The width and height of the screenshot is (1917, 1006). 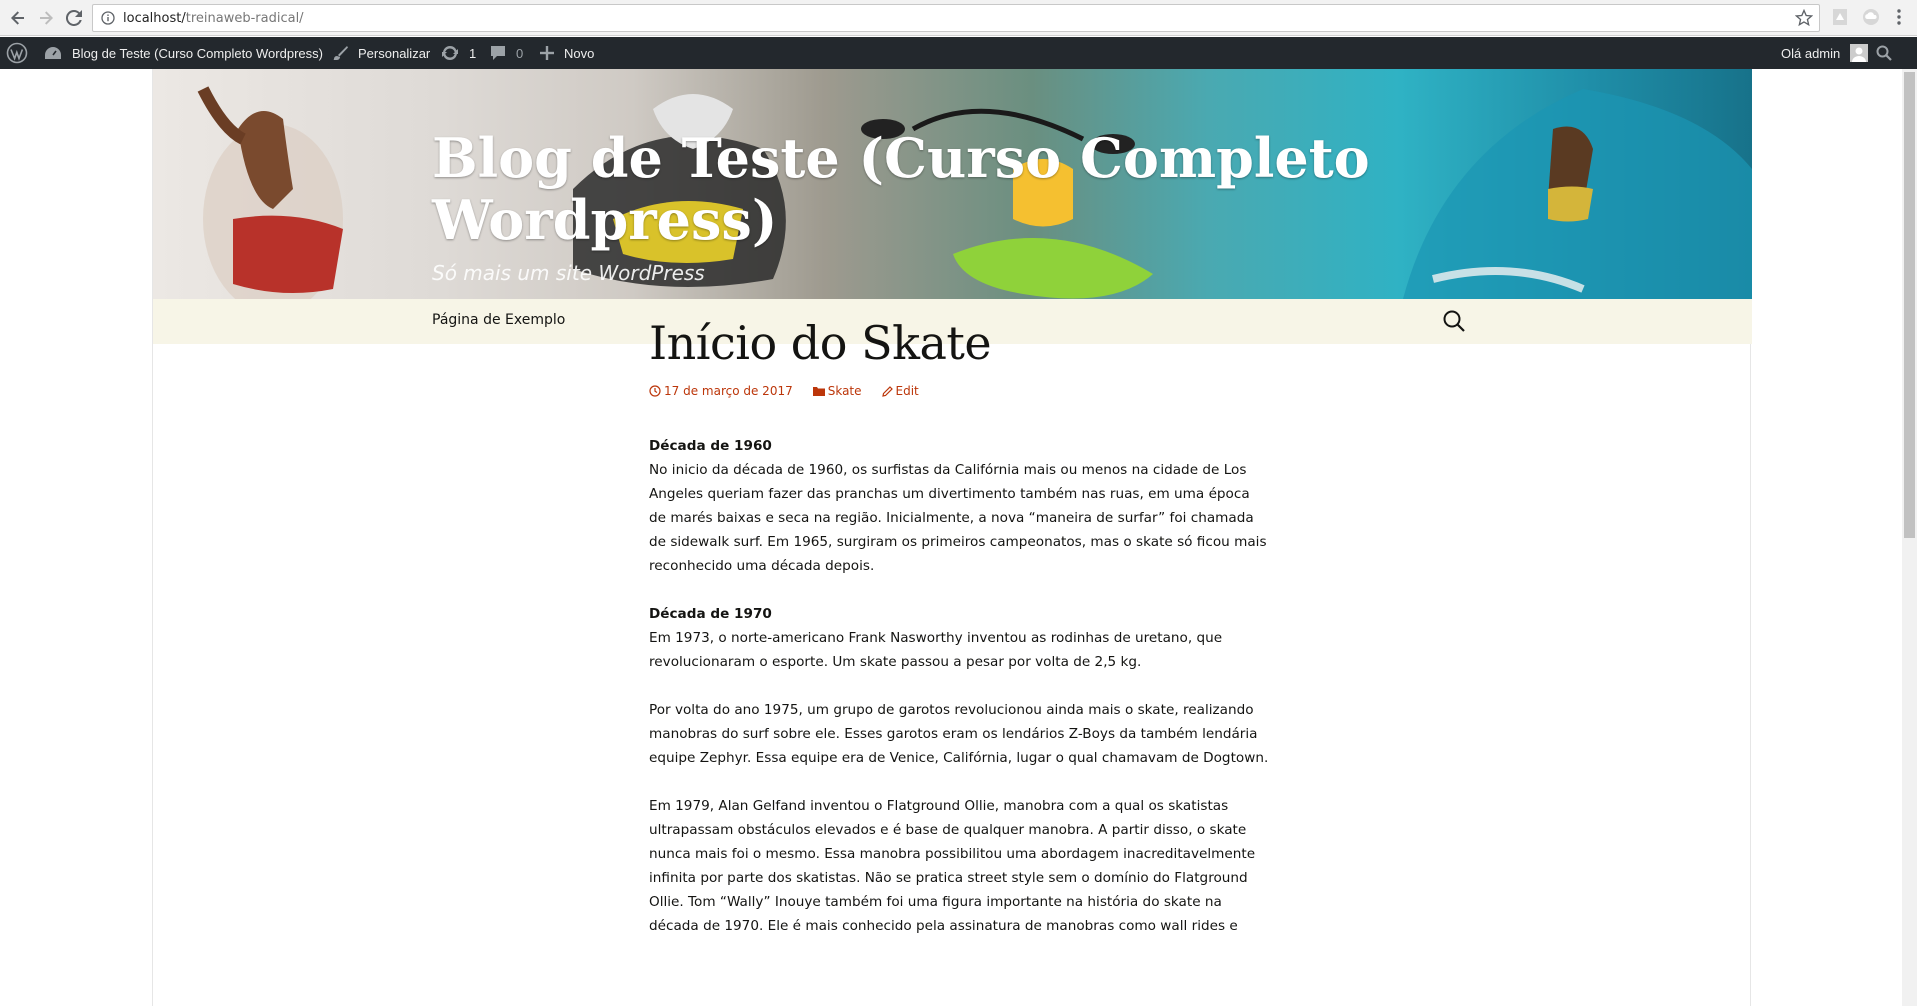 I want to click on arrow-left-icon, so click(x=17, y=18).